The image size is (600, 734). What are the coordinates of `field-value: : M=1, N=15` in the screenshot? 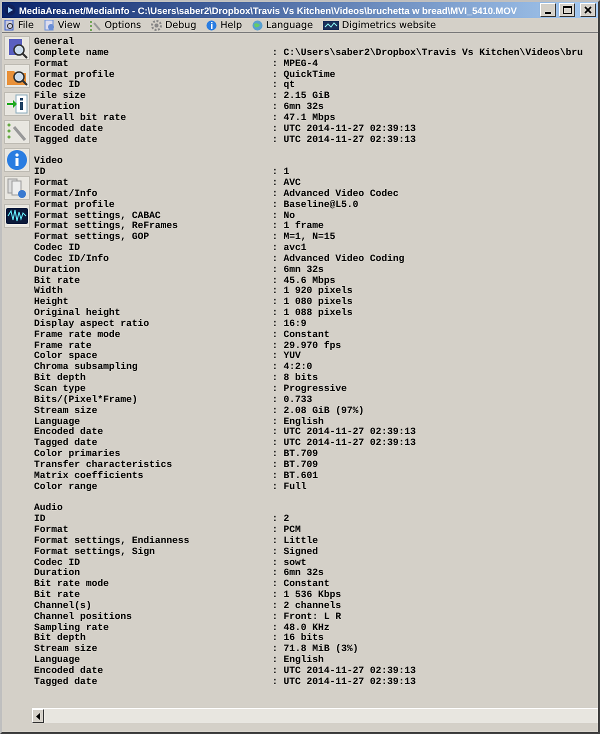 It's located at (304, 238).